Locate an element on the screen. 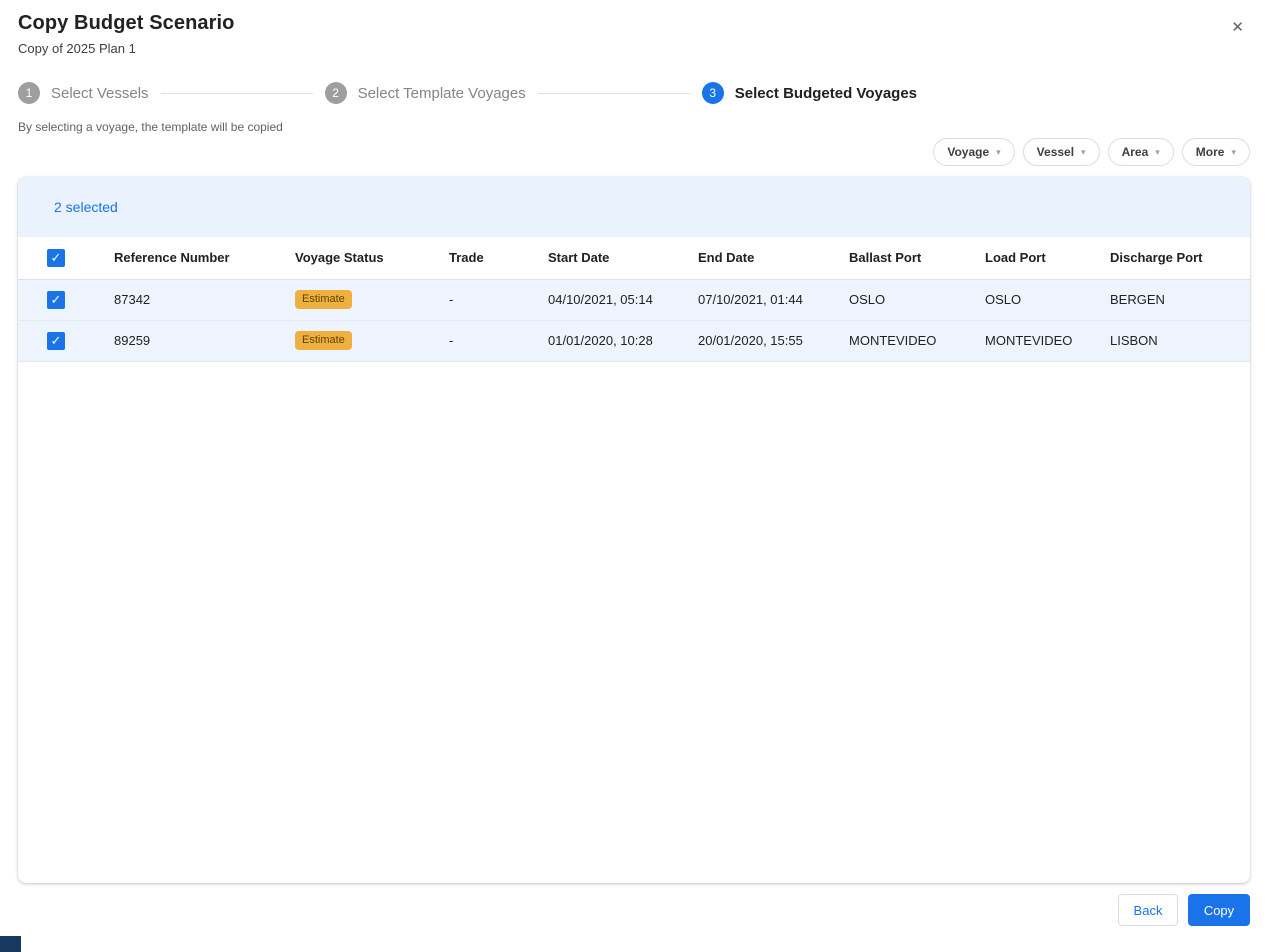 This screenshot has height=952, width=1268. cell-reference-number: 87342 is located at coordinates (132, 299).